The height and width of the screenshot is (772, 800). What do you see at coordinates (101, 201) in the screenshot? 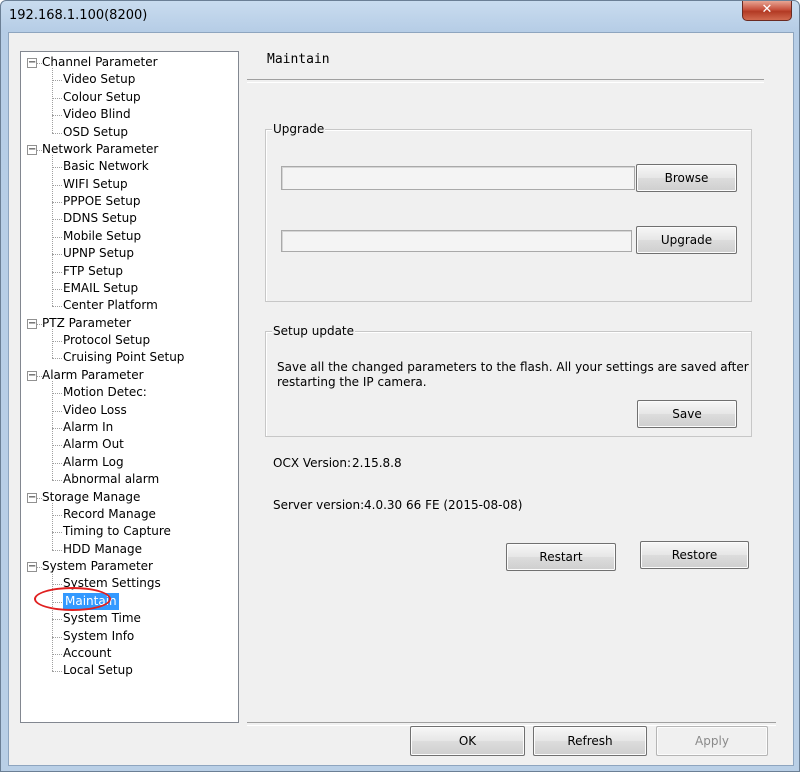
I see `tree-item: PPPOE Setup` at bounding box center [101, 201].